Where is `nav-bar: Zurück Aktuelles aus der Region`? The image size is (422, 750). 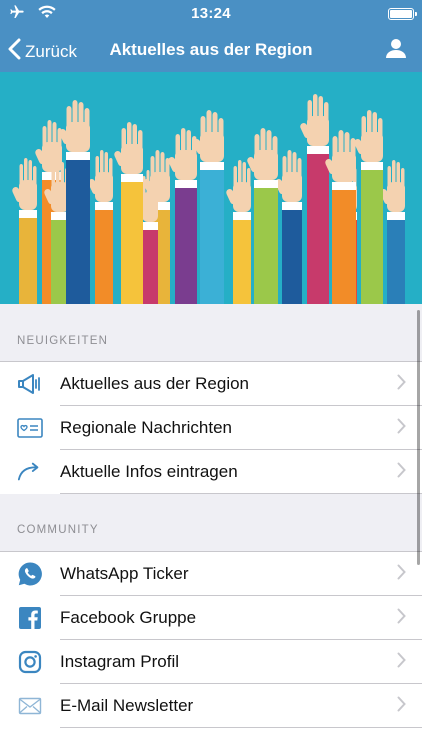
nav-bar: Zurück Aktuelles aus der Region is located at coordinates (211, 50).